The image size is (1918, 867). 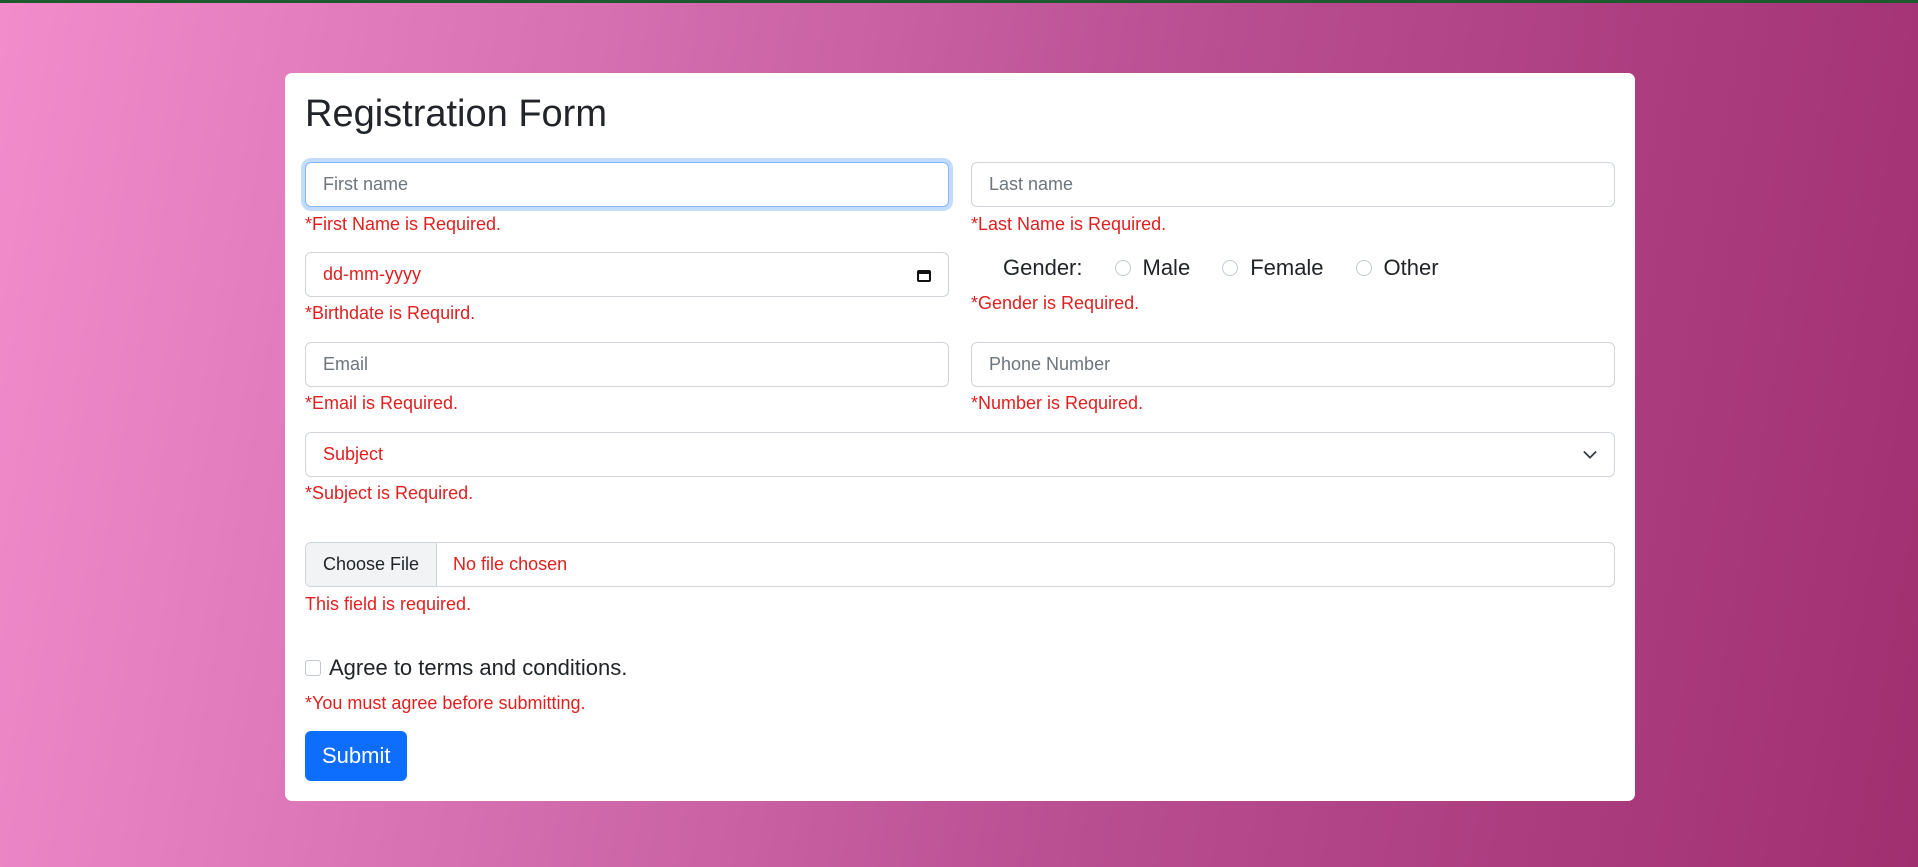 What do you see at coordinates (1411, 267) in the screenshot?
I see `gender-other-label: Other` at bounding box center [1411, 267].